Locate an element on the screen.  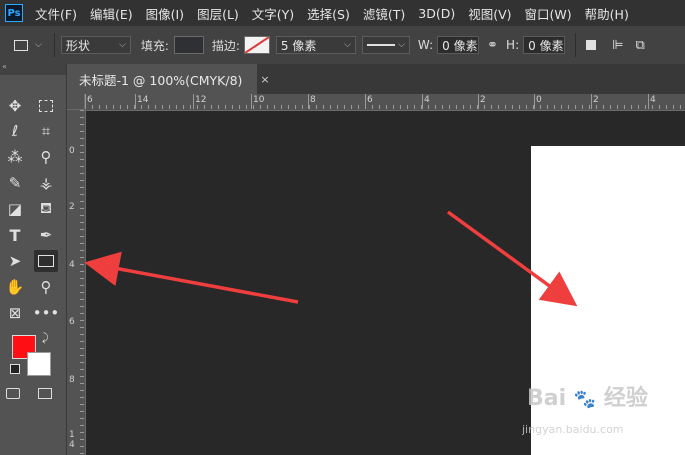
baidu-jingyan-watermark: Bai 🐾 经验 is located at coordinates (606, 415).